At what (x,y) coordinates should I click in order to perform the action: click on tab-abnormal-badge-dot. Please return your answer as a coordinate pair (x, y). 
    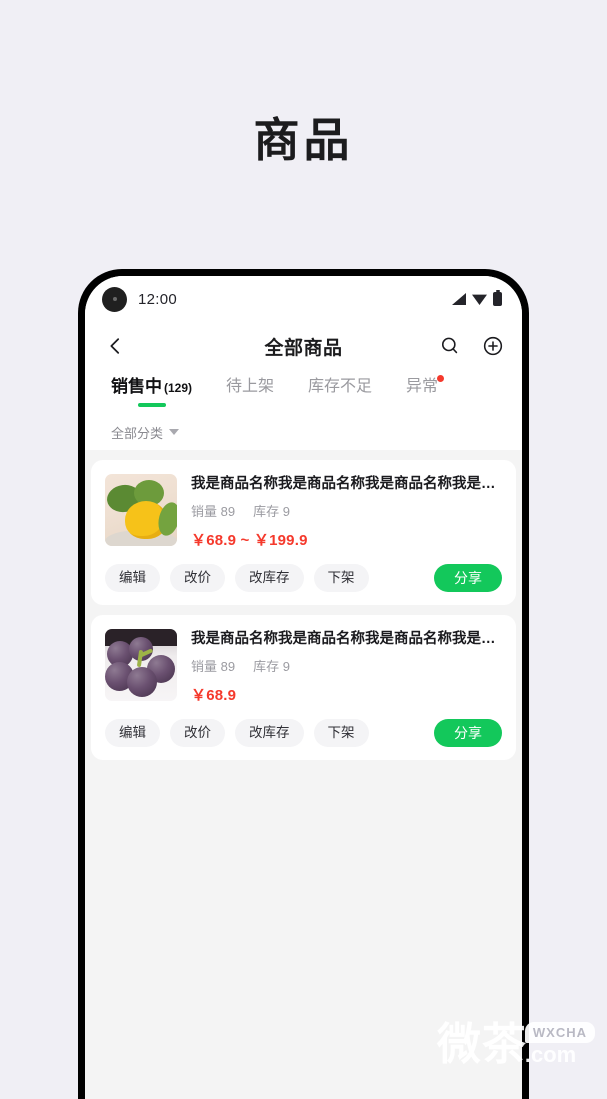
    Looking at the image, I should click on (441, 378).